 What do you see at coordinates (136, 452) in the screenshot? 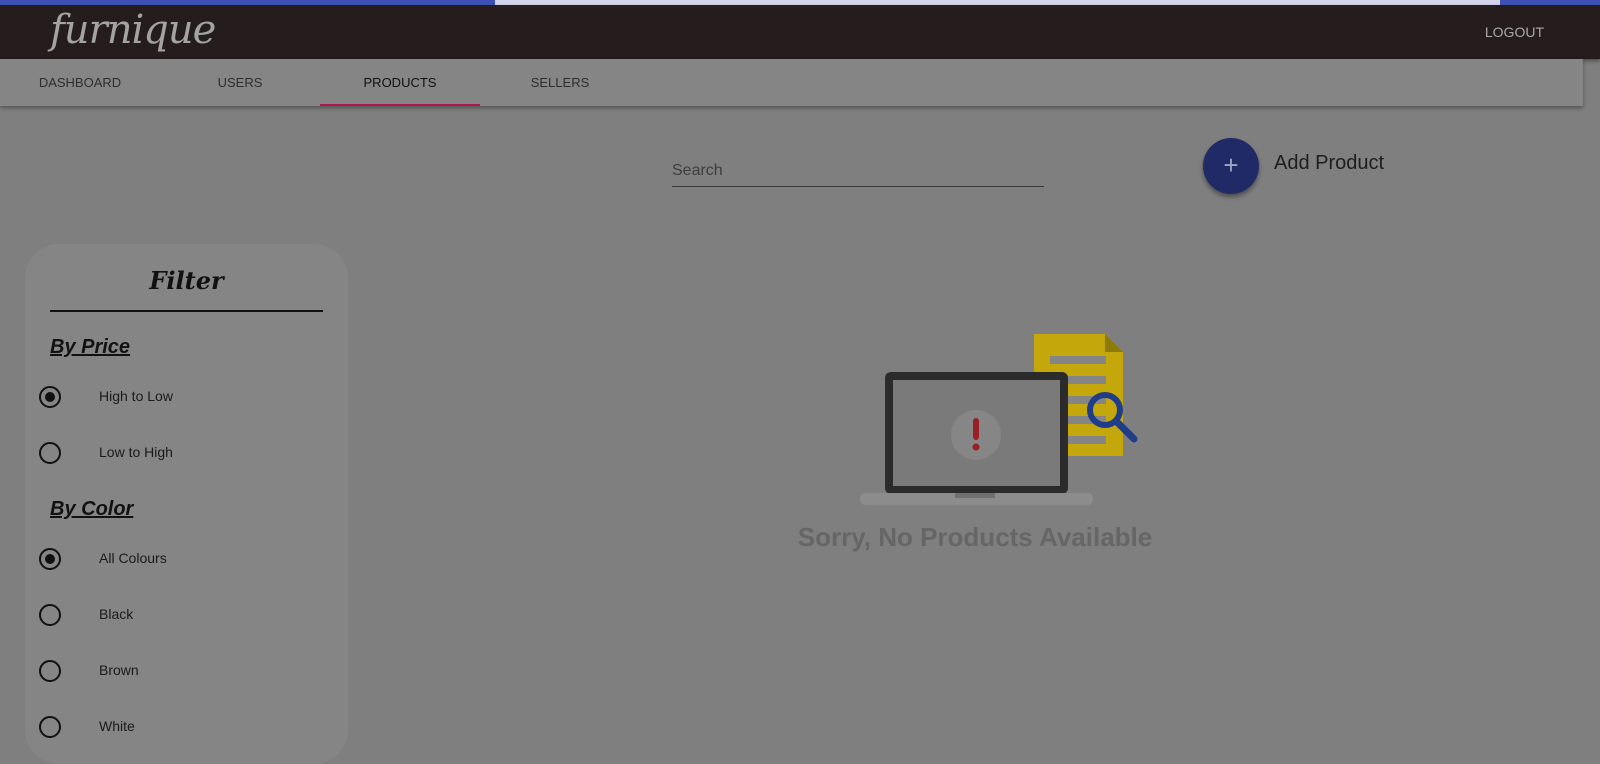
I see `option-label: Low to High` at bounding box center [136, 452].